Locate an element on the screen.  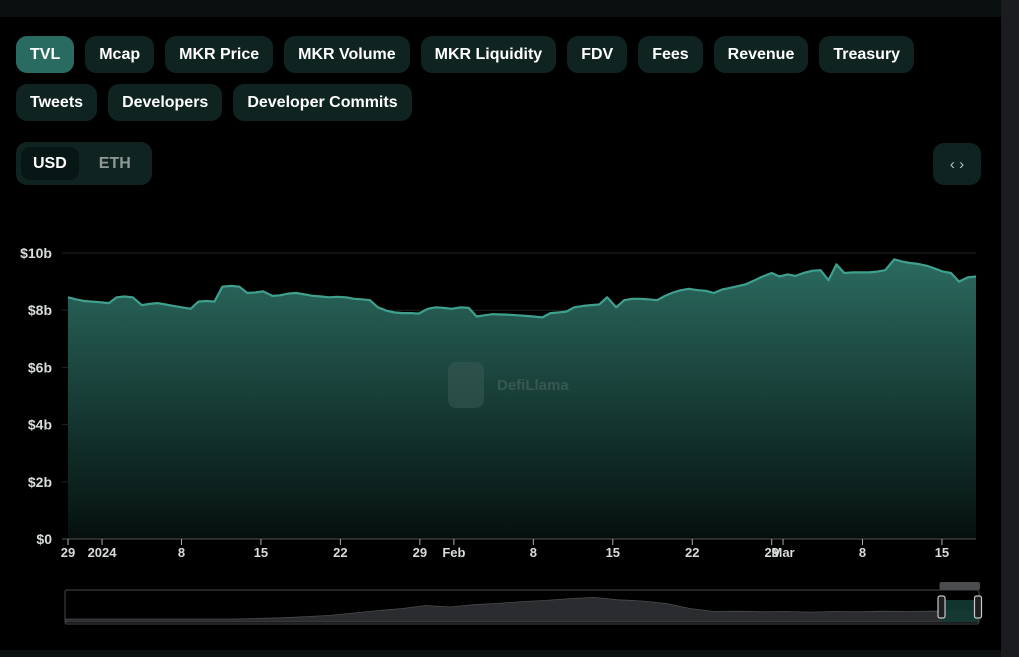
x-tick-label: 2024 is located at coordinates (103, 552).